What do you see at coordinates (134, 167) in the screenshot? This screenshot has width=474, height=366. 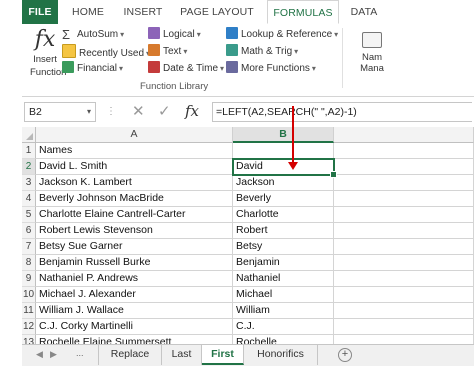 I see `cell-a: David L. Smith` at bounding box center [134, 167].